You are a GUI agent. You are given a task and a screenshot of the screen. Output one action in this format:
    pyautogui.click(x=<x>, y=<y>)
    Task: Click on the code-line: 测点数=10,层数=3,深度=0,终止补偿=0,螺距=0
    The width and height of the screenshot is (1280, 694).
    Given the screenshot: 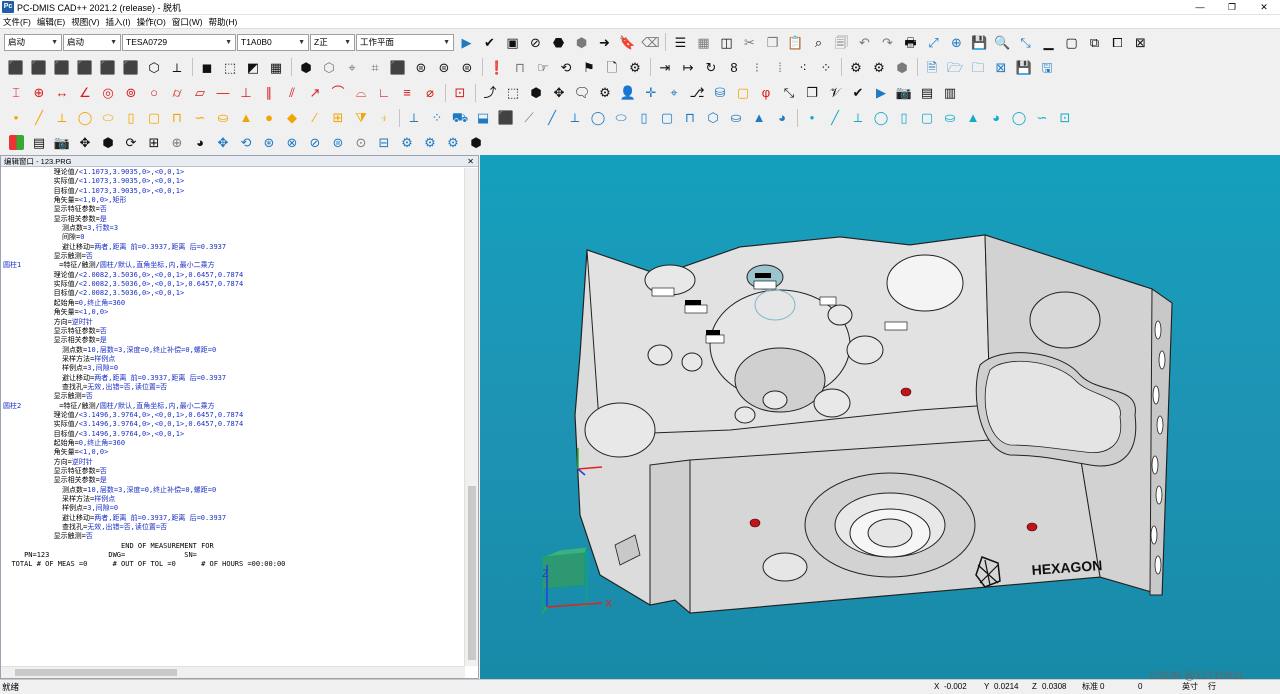 What is the action you would take?
    pyautogui.click(x=234, y=350)
    